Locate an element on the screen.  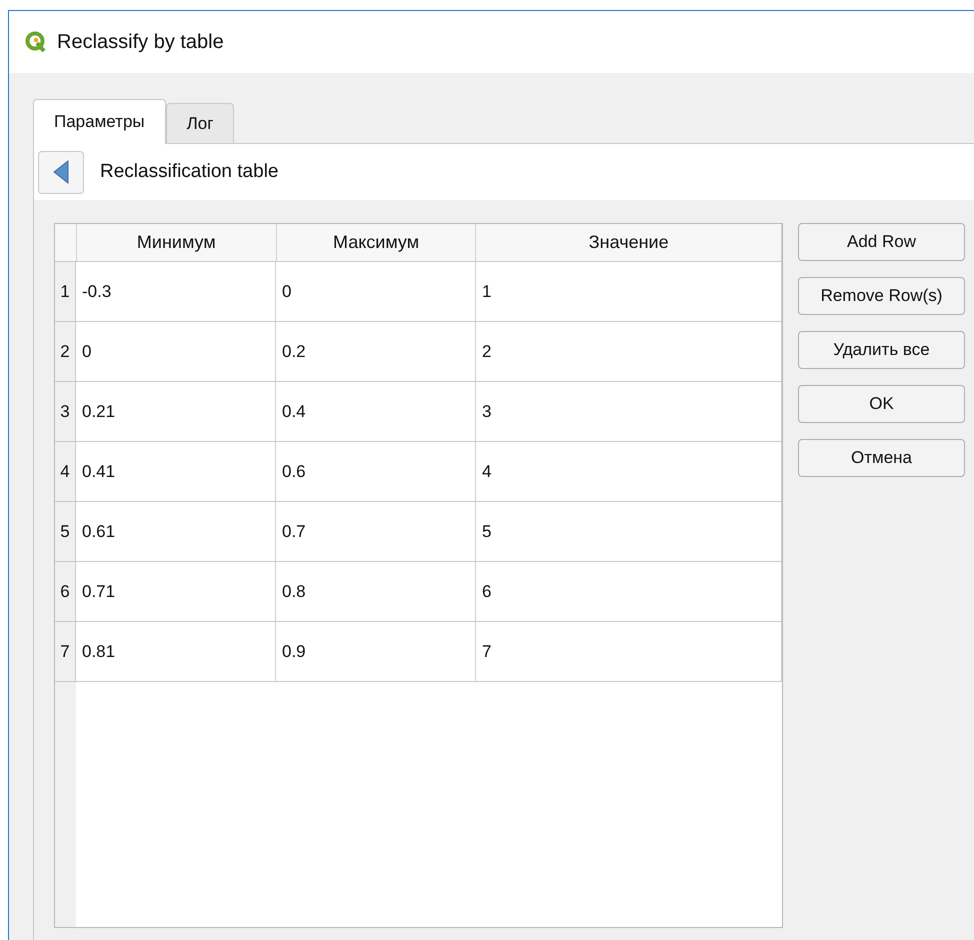
dialog-button: Отмена is located at coordinates (881, 458).